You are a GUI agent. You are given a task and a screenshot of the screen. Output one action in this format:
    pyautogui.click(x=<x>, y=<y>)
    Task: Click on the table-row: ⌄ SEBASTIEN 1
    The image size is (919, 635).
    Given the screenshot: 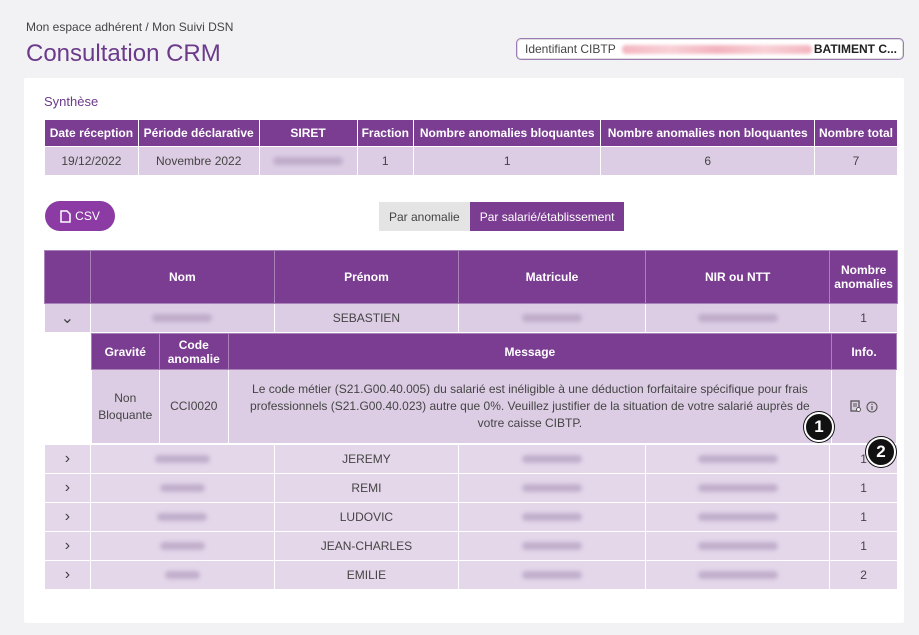 What is the action you would take?
    pyautogui.click(x=471, y=318)
    